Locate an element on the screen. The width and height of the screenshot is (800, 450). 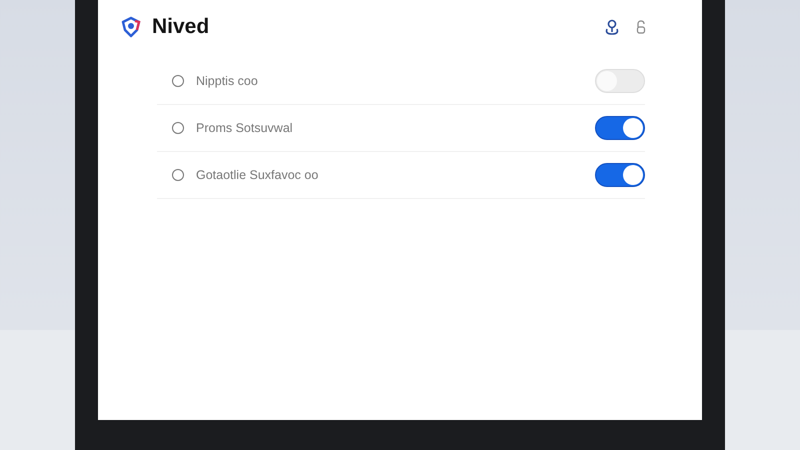
setting-label: Proms Sotsuvwal is located at coordinates (245, 128).